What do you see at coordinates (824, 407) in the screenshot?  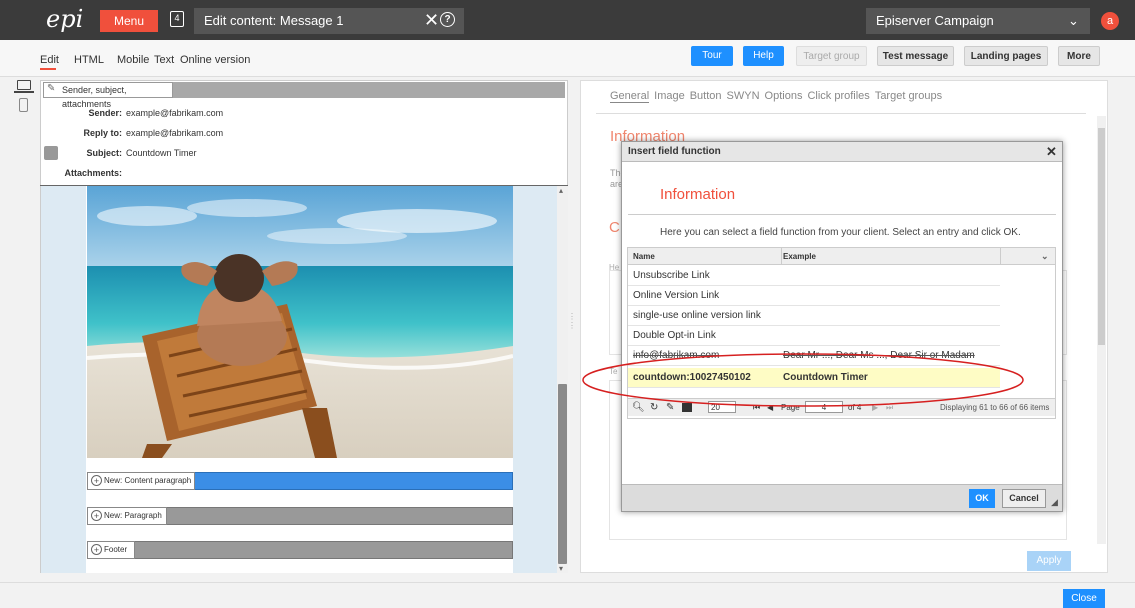 I see `page-input: 4` at bounding box center [824, 407].